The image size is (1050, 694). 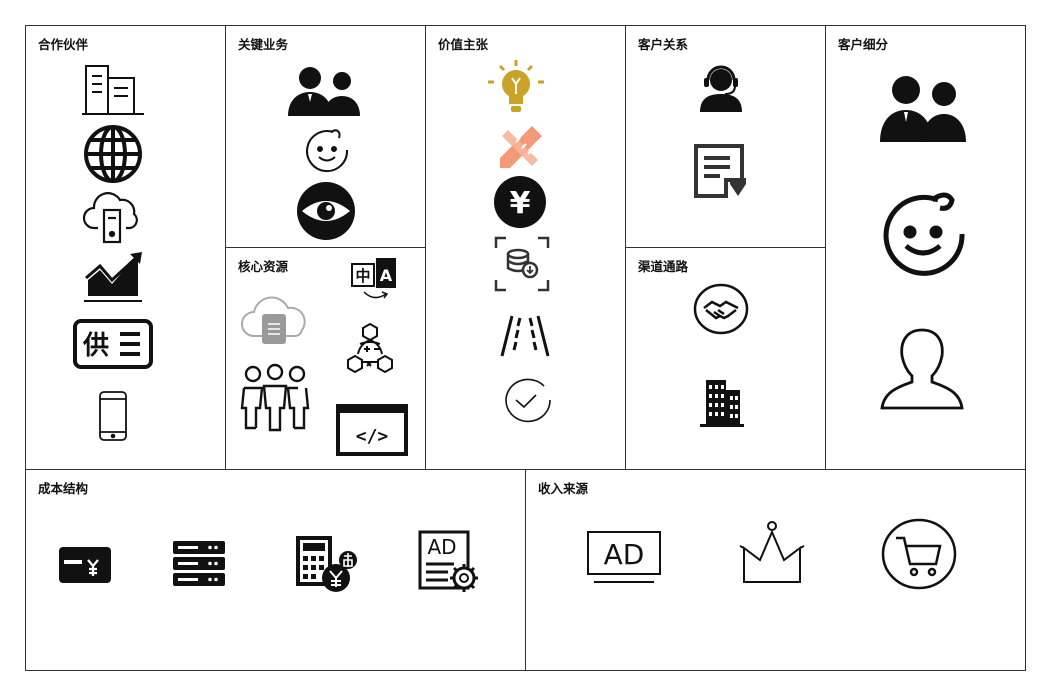 I want to click on revenue-streams-section: 收入来源 AD, so click(x=775, y=570).